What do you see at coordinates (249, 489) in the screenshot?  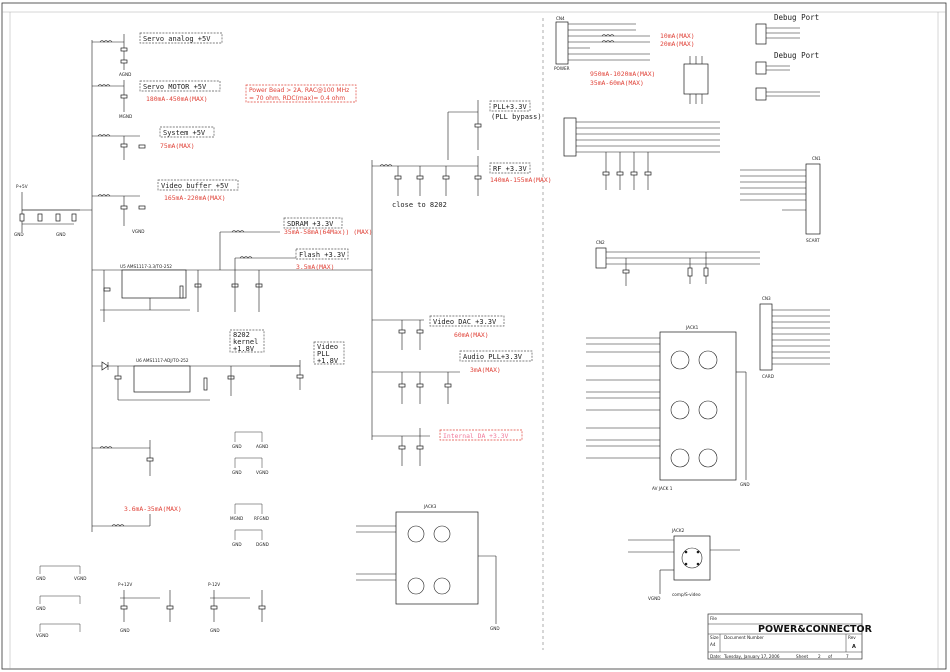 I see `test-points: GND AGND GND VGND MGND RFGND GND DGND` at bounding box center [249, 489].